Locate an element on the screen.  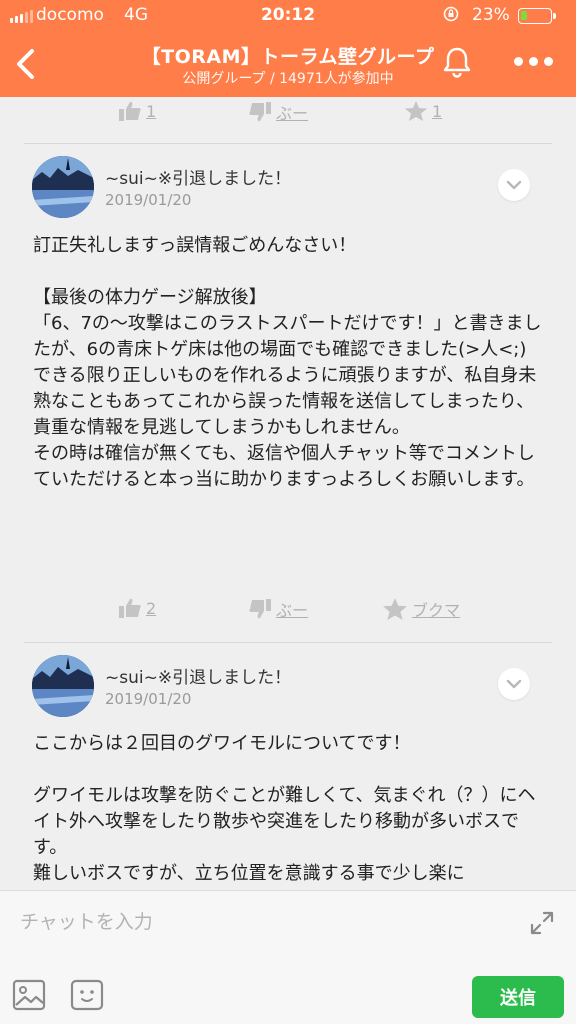
chat-composer: 送信 is located at coordinates (288, 957).